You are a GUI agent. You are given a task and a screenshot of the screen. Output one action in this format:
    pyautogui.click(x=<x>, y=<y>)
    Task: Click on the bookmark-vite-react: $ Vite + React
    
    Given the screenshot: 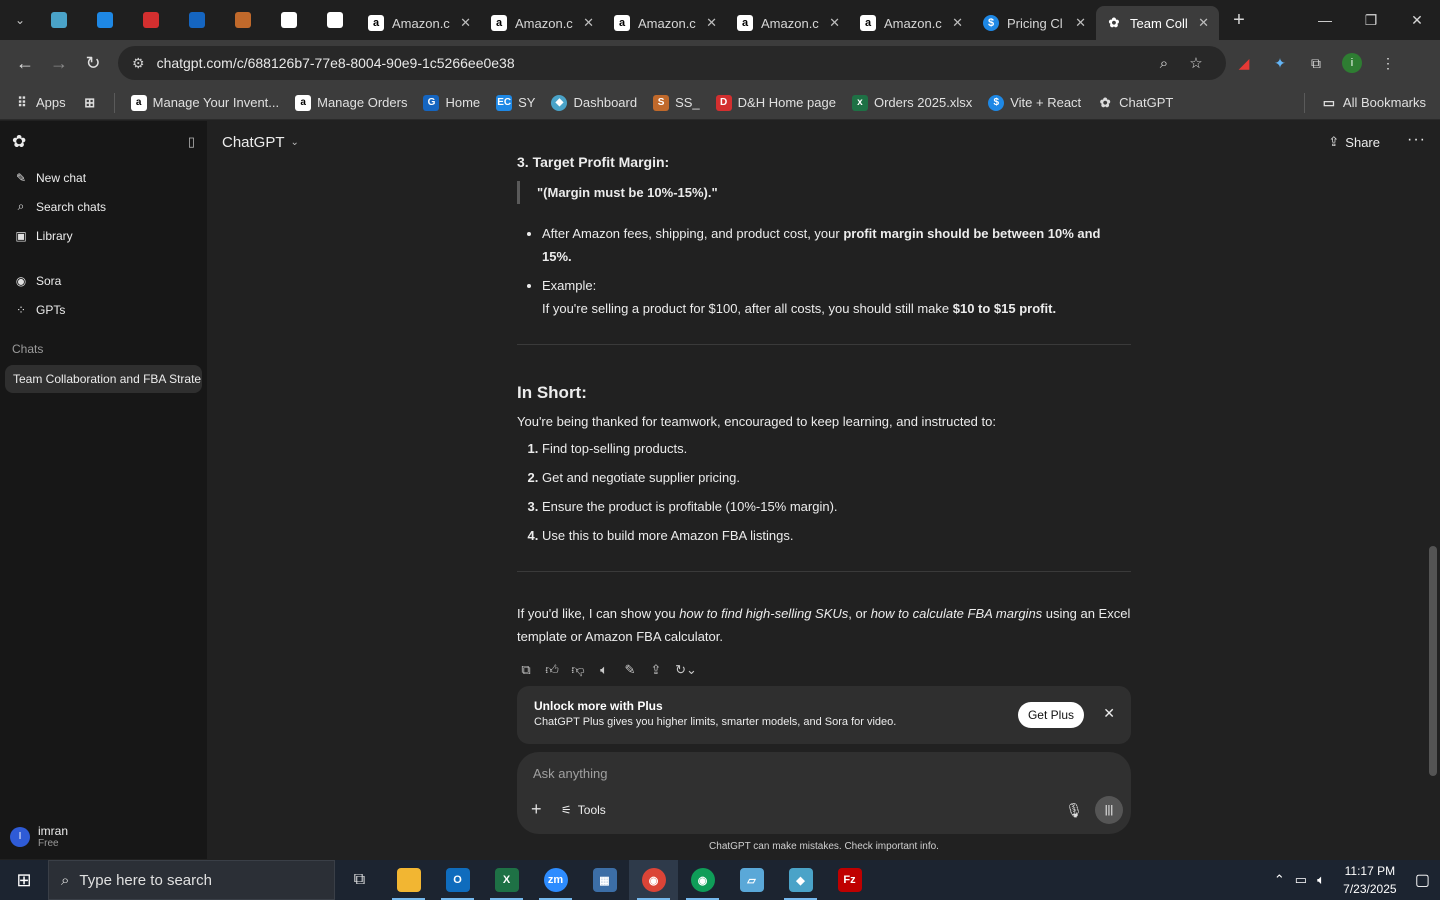 What is the action you would take?
    pyautogui.click(x=1034, y=102)
    